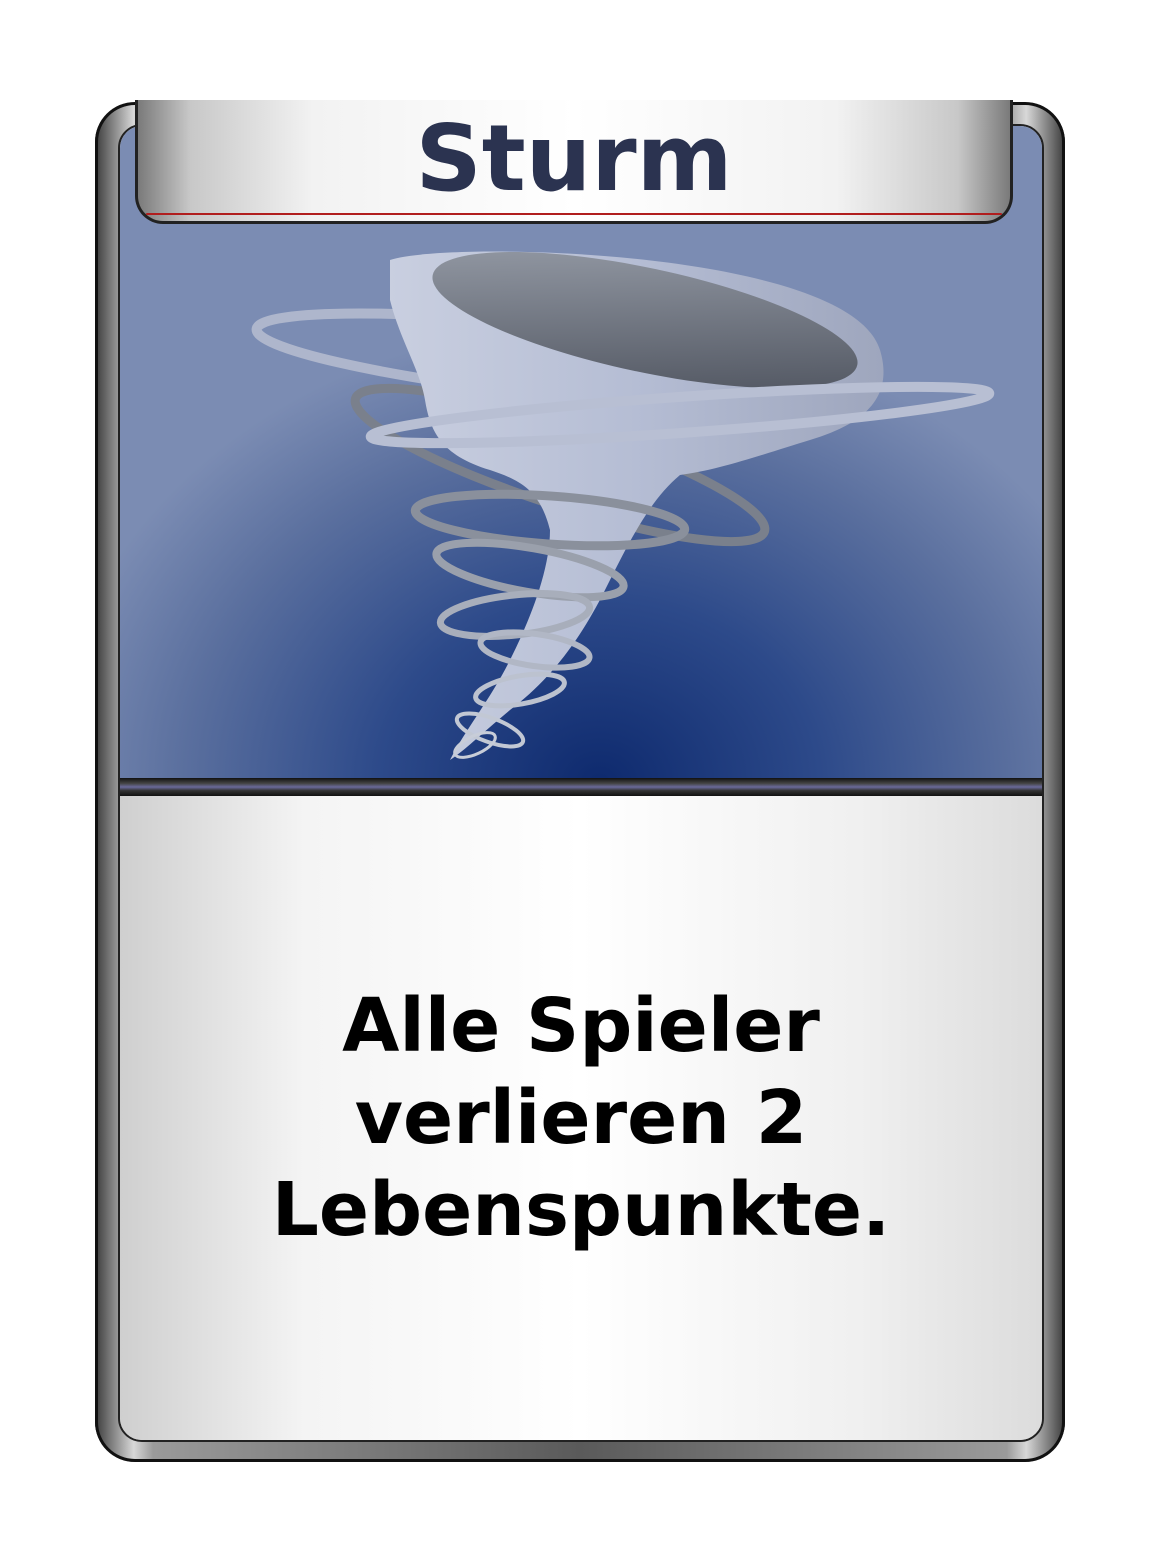  What do you see at coordinates (581, 1026) in the screenshot?
I see `effect-line: Alle Spieler` at bounding box center [581, 1026].